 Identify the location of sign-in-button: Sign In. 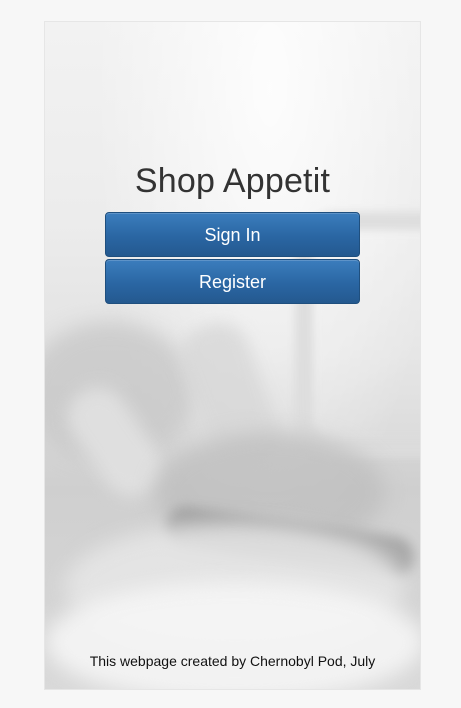
(232, 234).